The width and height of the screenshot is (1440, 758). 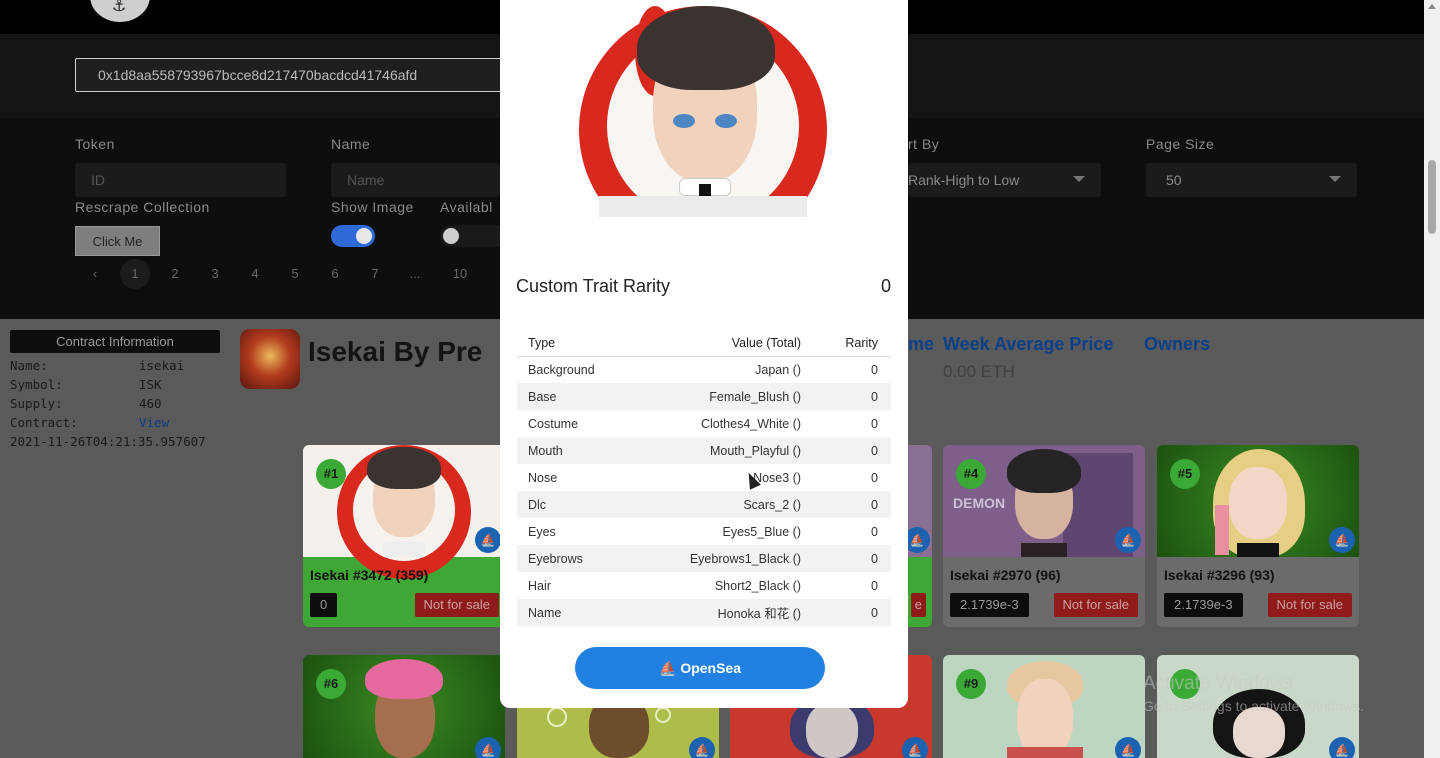 What do you see at coordinates (150, 384) in the screenshot?
I see `contract-value: ISK` at bounding box center [150, 384].